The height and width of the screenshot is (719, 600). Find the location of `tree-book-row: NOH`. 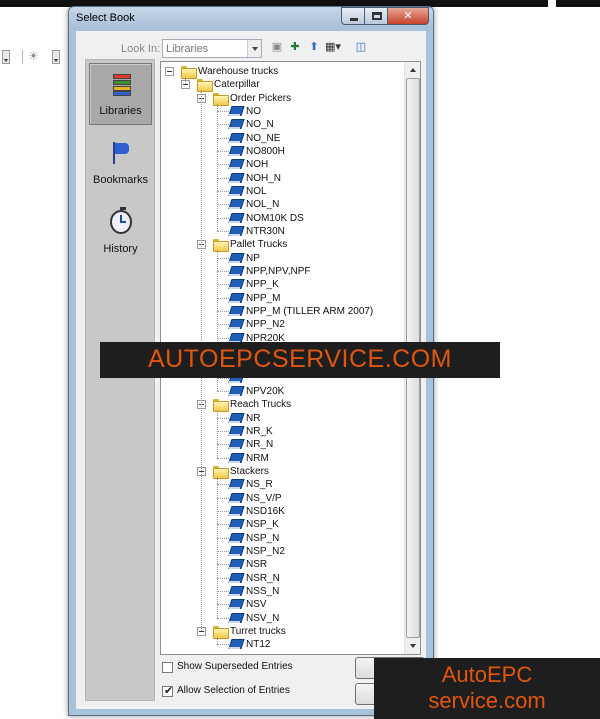

tree-book-row: NOH is located at coordinates (282, 164).